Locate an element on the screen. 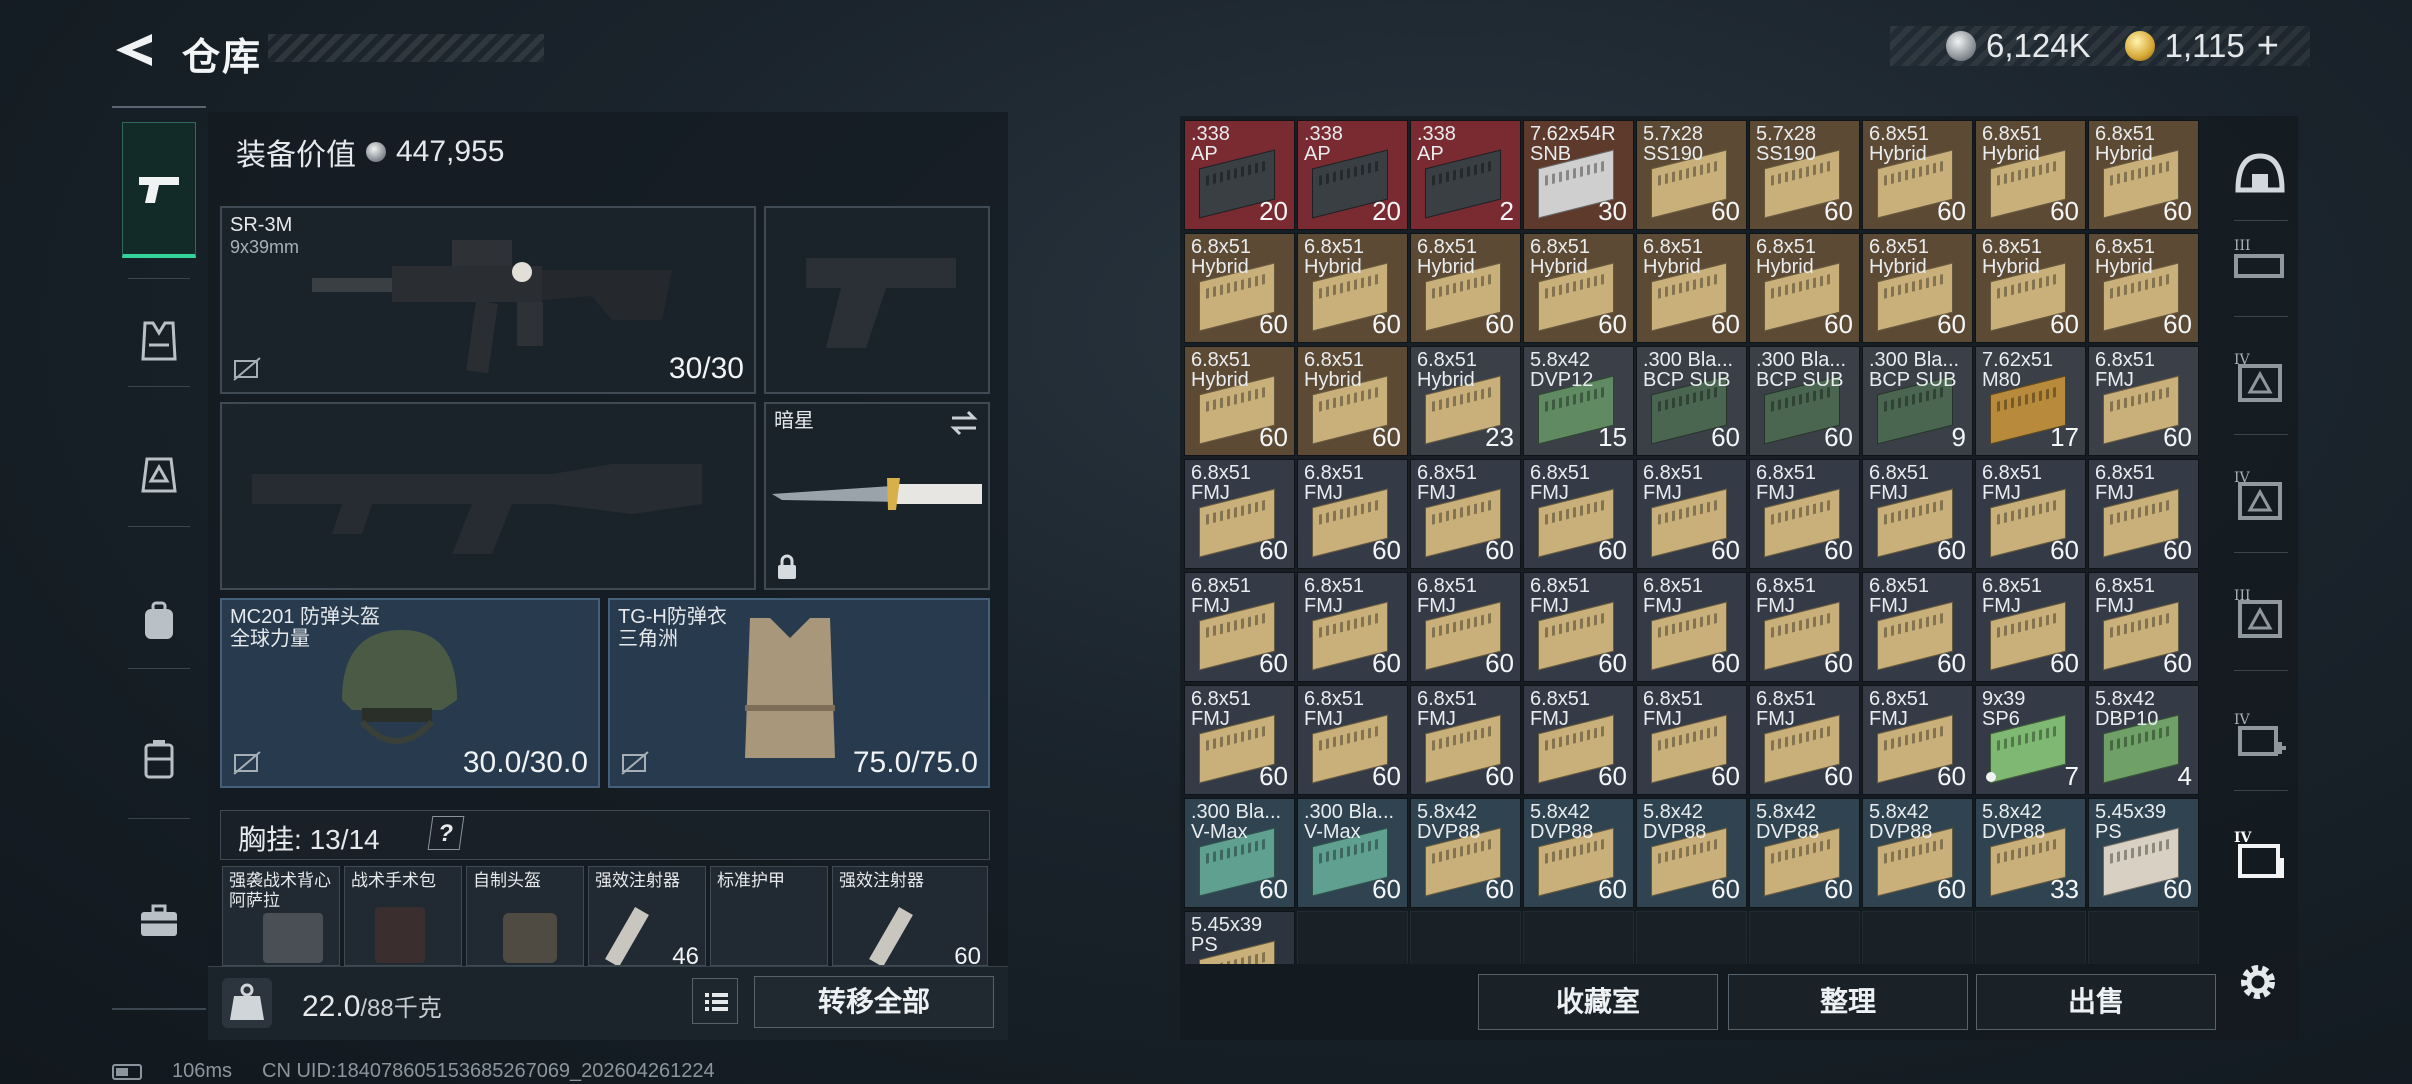  filter-armor-iii: III is located at coordinates (2260, 264).